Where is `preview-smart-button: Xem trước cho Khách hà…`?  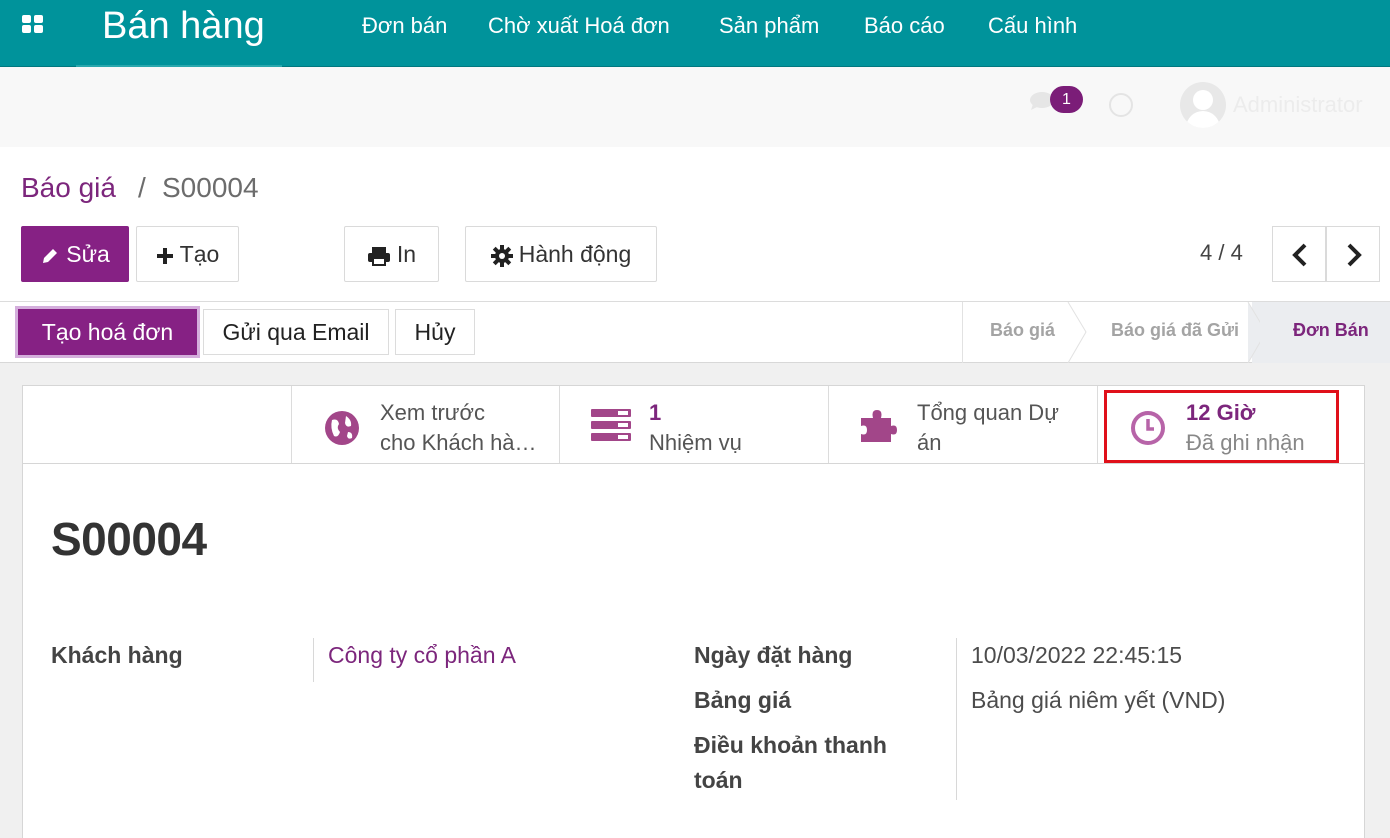
preview-smart-button: Xem trước cho Khách hà… is located at coordinates (425, 424).